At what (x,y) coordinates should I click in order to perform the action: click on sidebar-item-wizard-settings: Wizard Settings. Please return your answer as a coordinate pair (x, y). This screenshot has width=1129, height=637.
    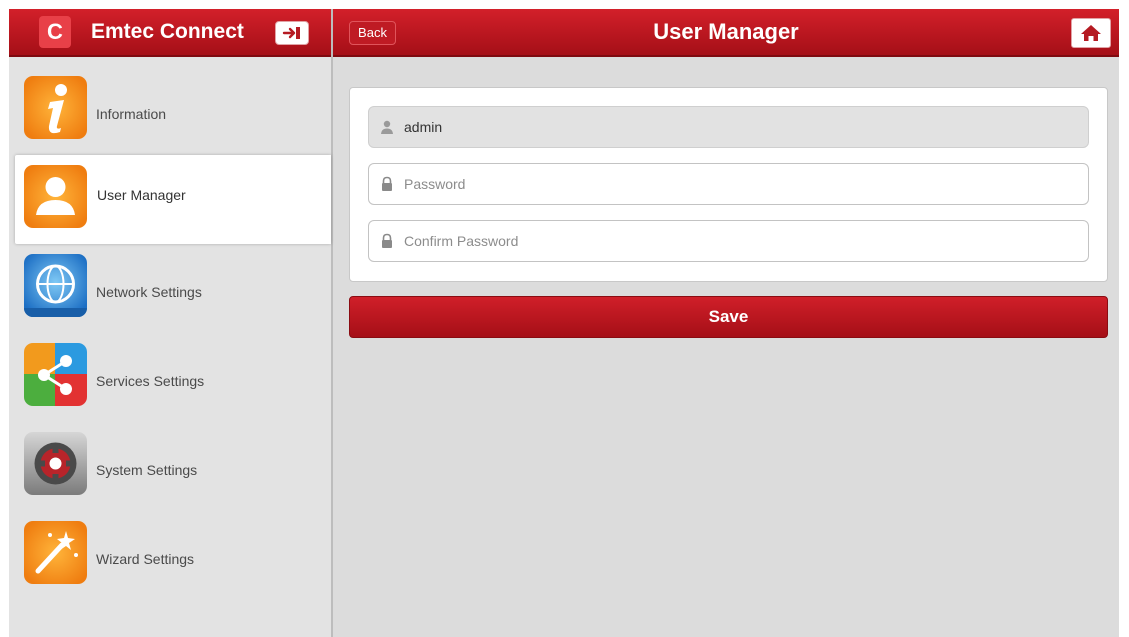
    Looking at the image, I should click on (170, 555).